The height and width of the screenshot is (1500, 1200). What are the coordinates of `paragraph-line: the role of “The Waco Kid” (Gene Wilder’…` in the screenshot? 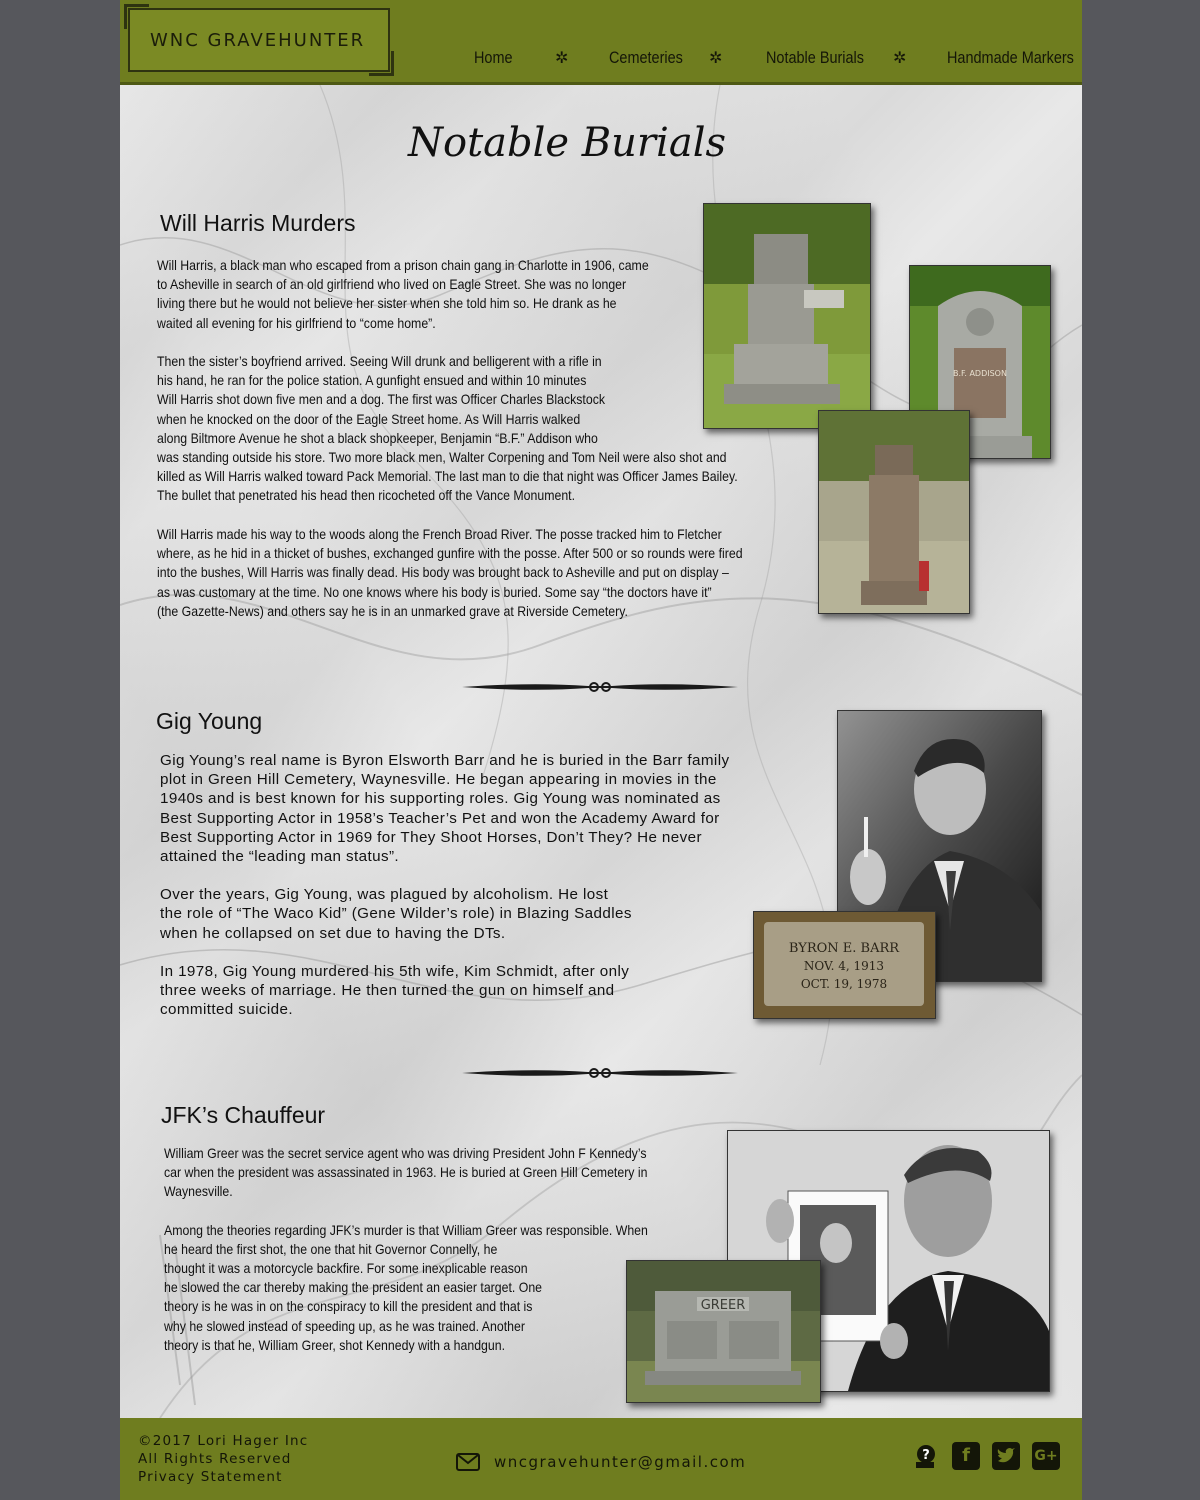 It's located at (396, 914).